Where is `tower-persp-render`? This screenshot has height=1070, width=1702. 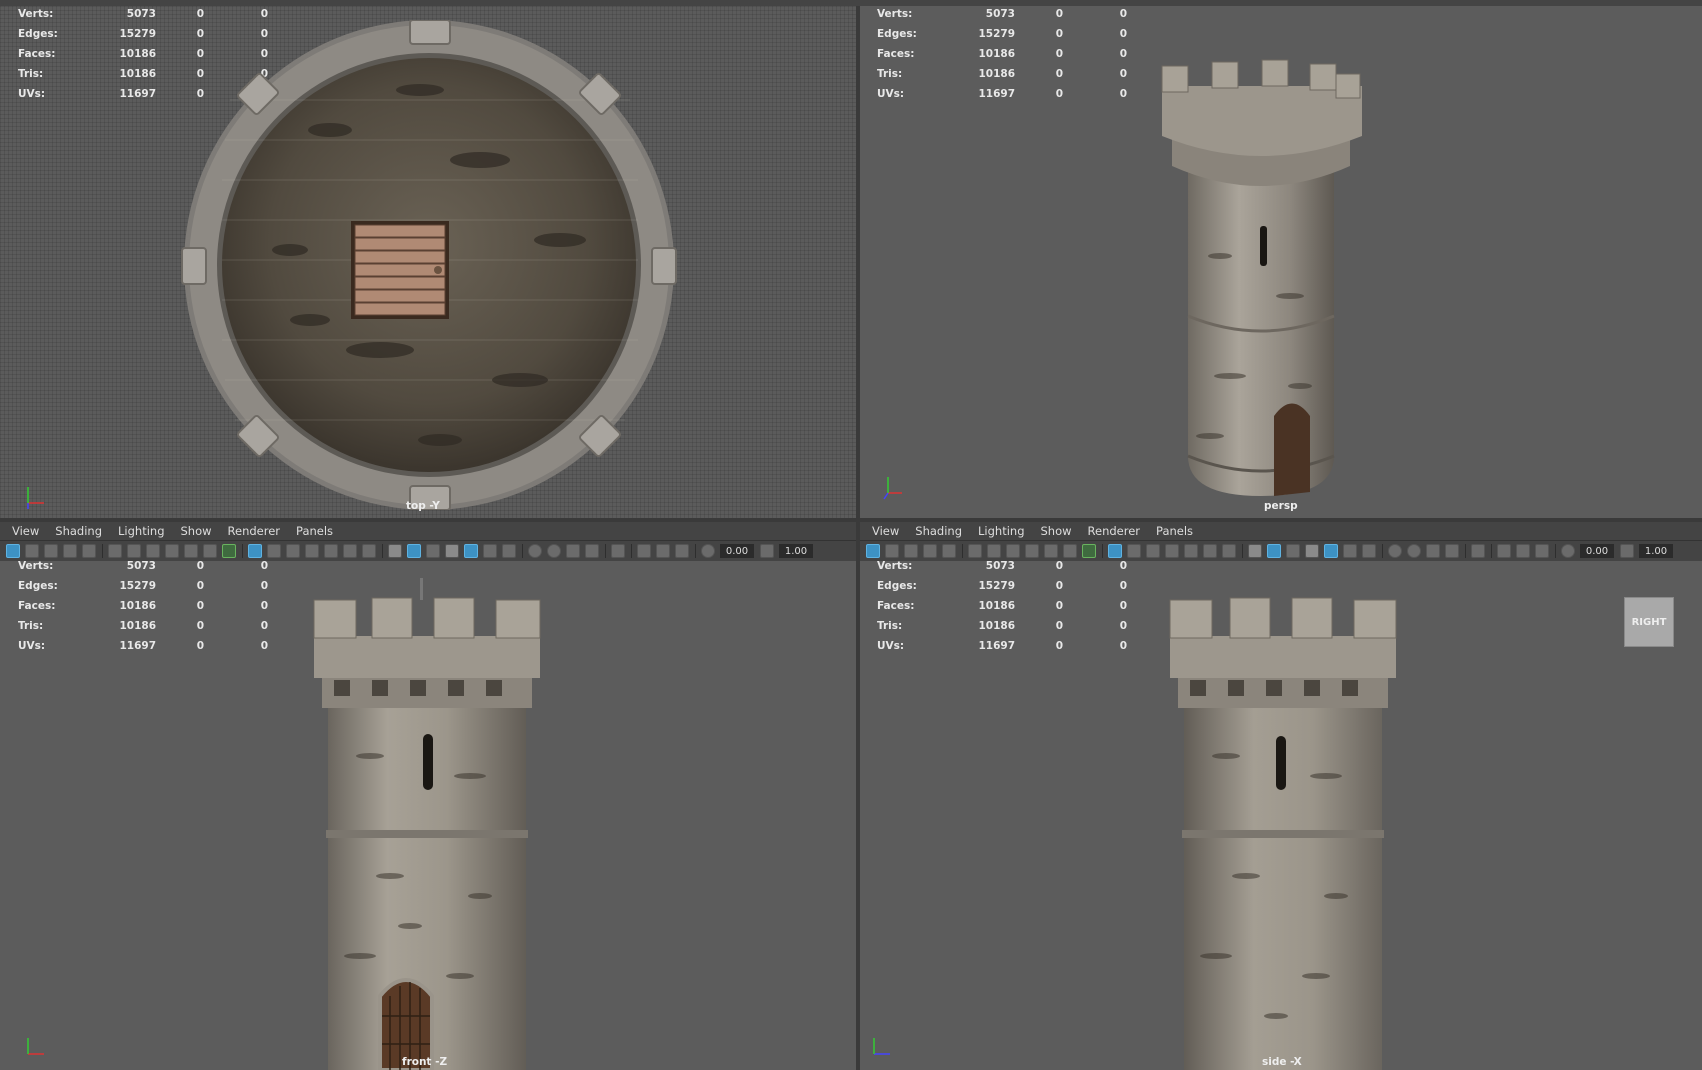
tower-persp-render is located at coordinates (1265, 276).